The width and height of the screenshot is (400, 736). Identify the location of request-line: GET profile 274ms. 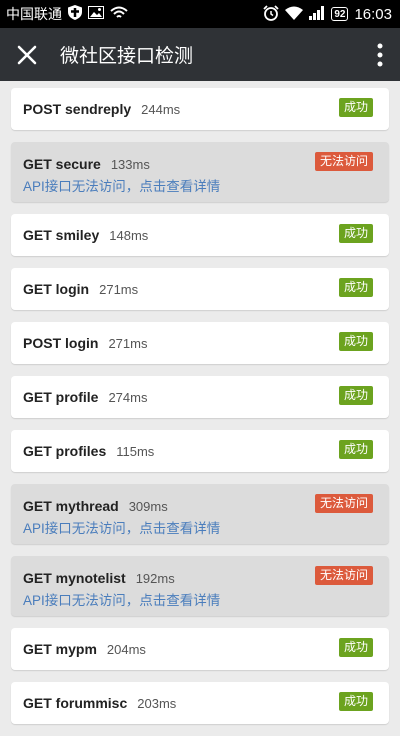
(85, 397).